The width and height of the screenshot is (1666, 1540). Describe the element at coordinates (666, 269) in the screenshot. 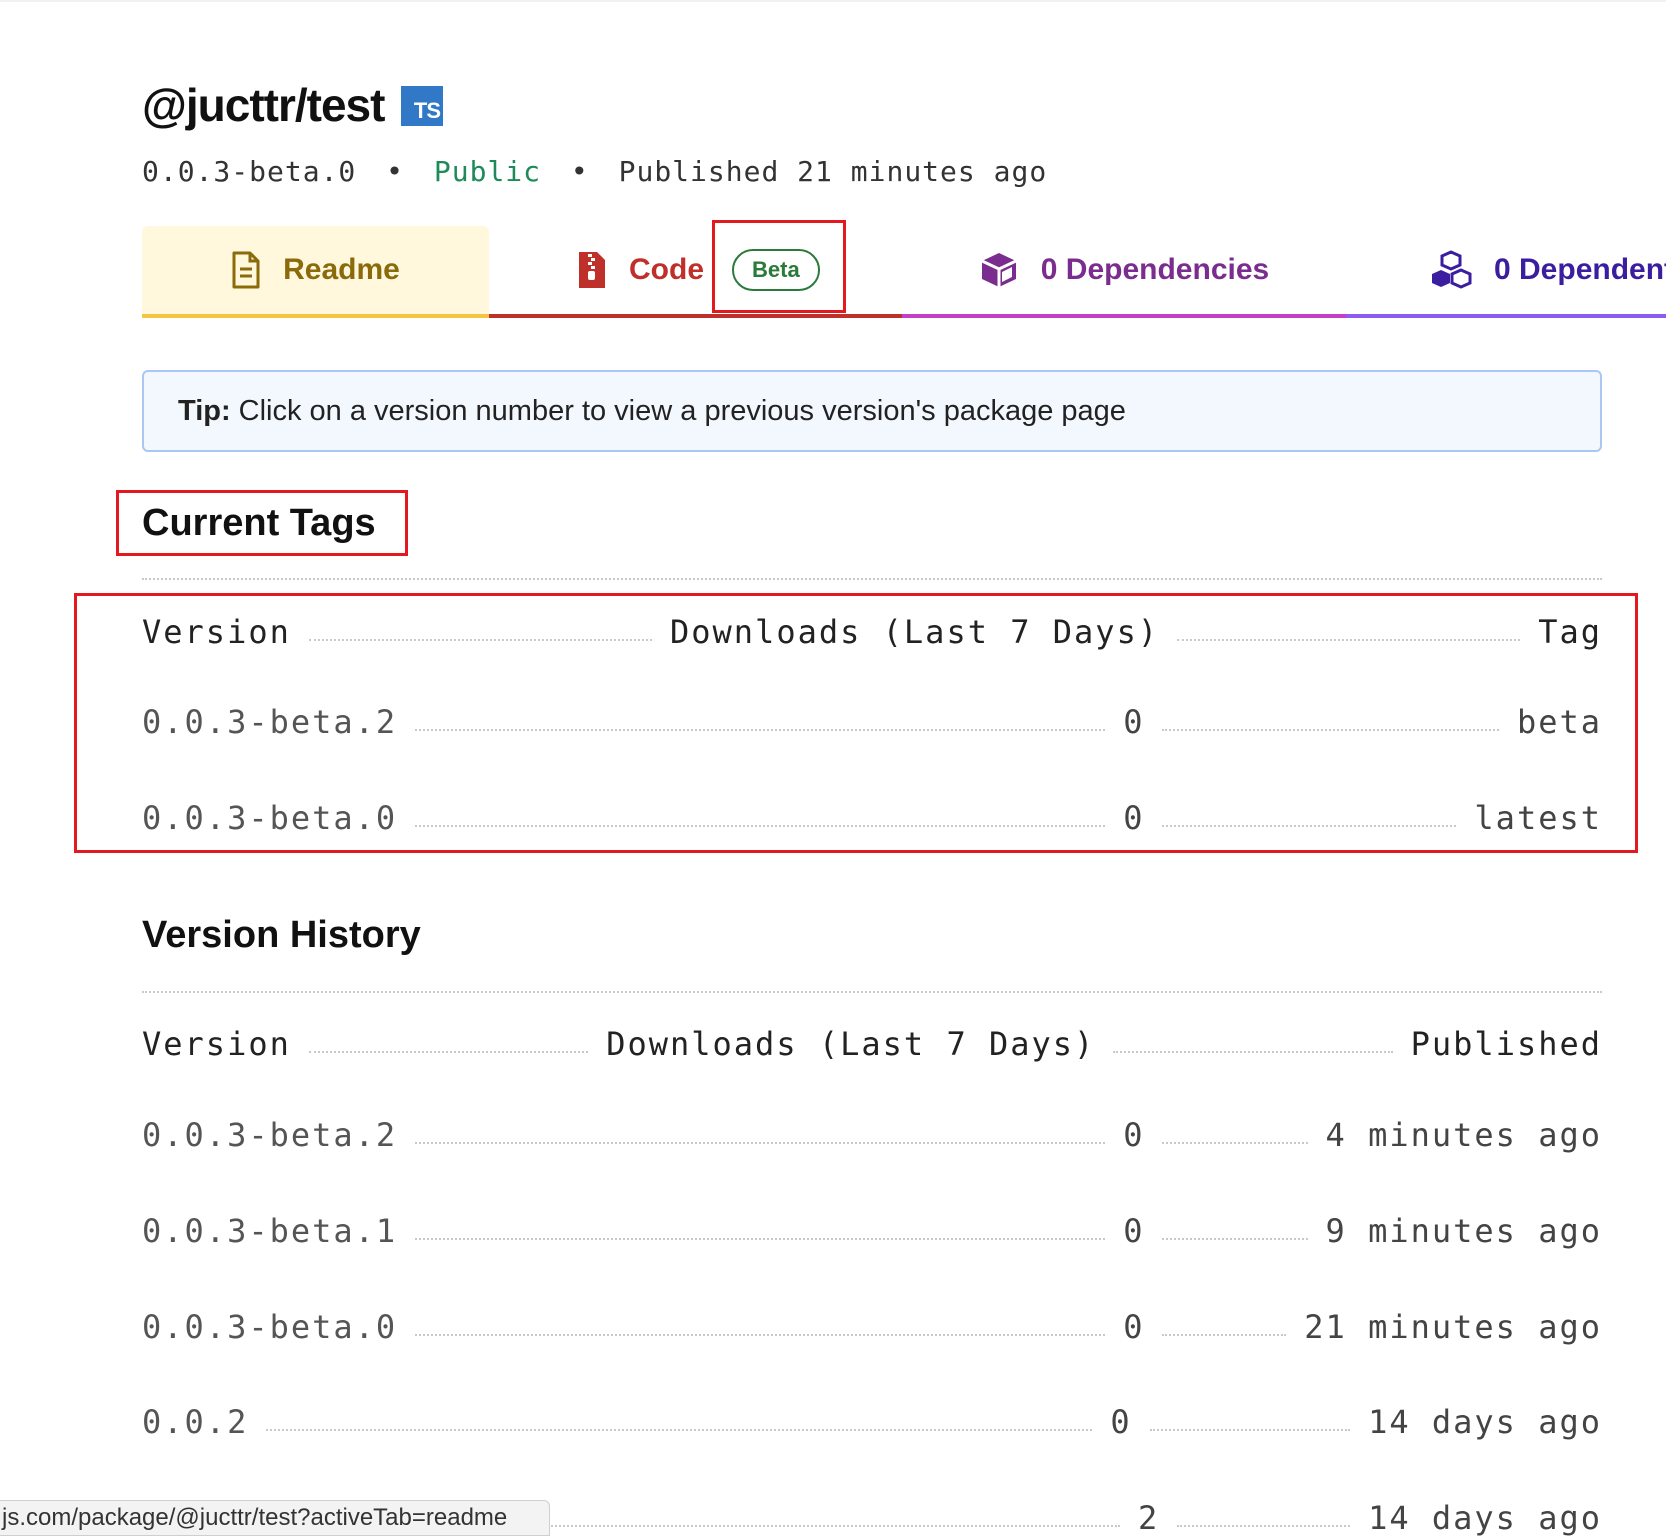

I see `tab-code-label: Code` at that location.